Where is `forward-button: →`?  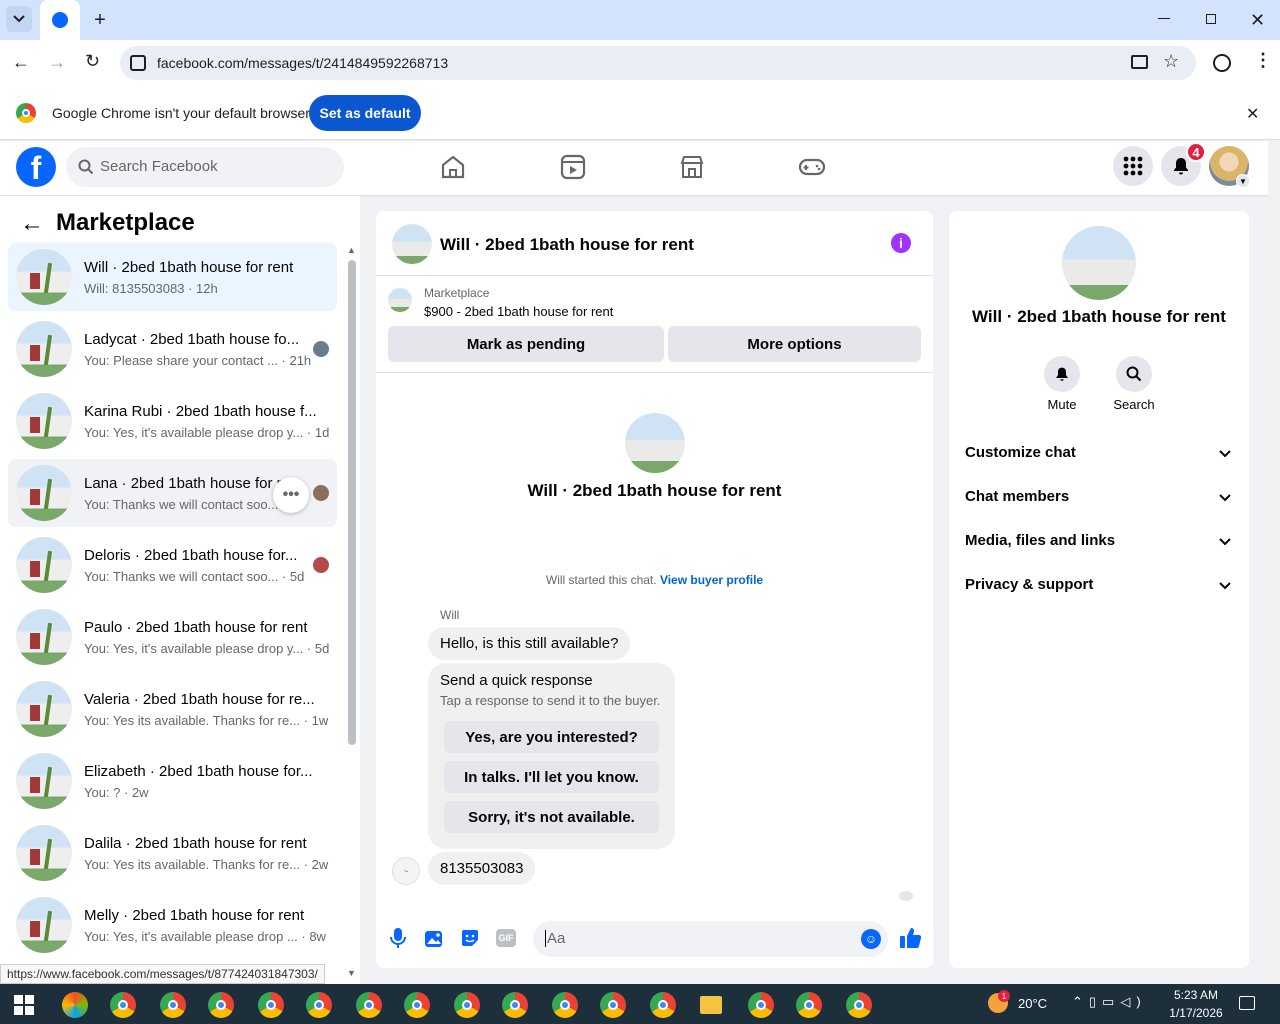
forward-button: → is located at coordinates (57, 62).